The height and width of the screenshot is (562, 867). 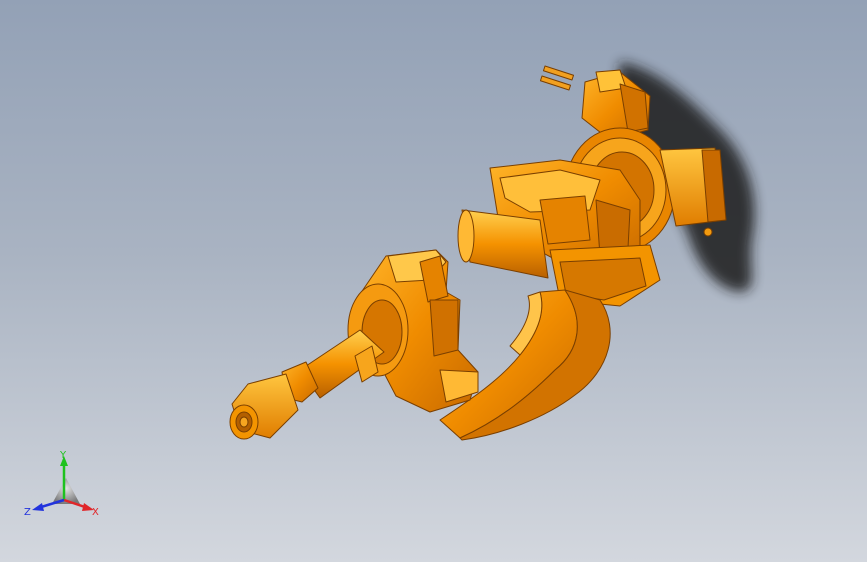 I want to click on x-axis-label: X, so click(x=95, y=512).